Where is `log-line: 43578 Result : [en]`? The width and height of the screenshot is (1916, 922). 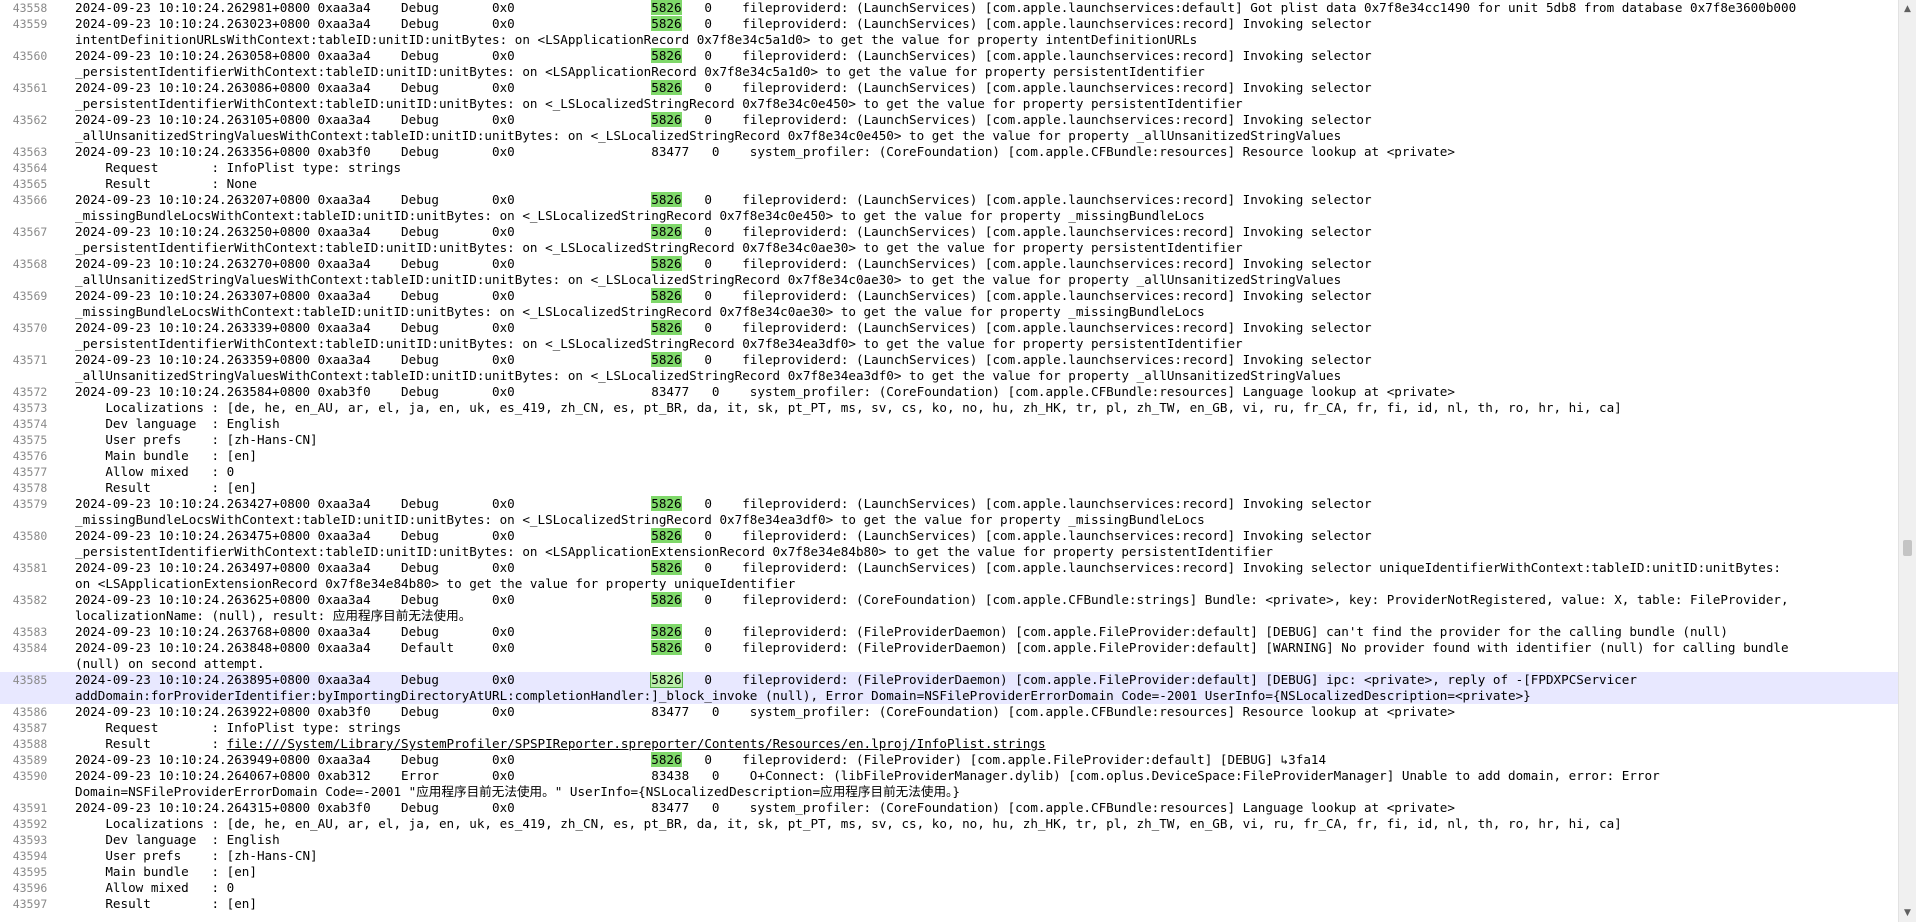 log-line: 43578 Result : [en] is located at coordinates (949, 488).